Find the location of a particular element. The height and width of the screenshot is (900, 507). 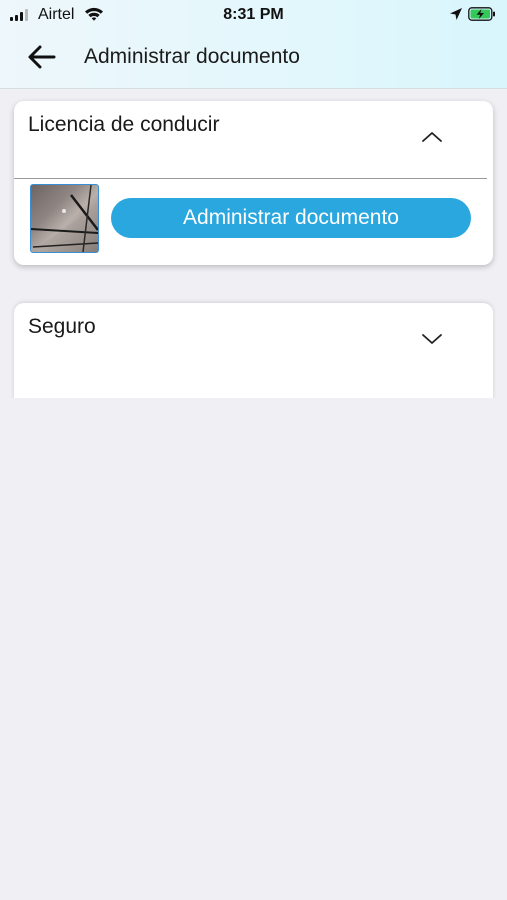

manage-document-button: Administrar documento is located at coordinates (291, 218).